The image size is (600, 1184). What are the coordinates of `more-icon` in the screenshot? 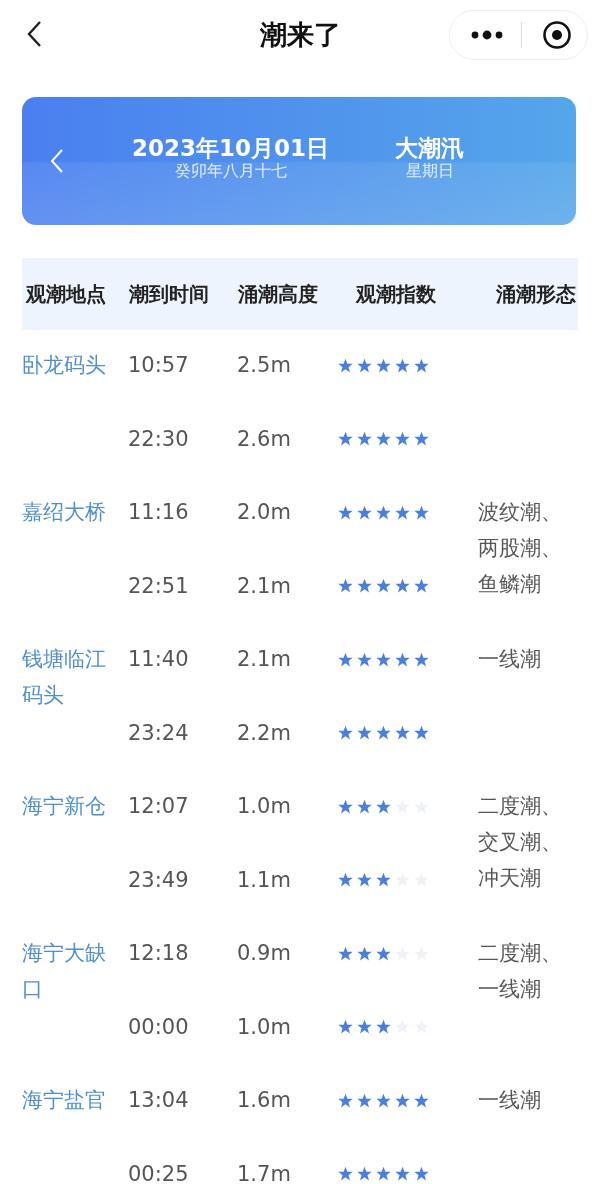 It's located at (487, 35).